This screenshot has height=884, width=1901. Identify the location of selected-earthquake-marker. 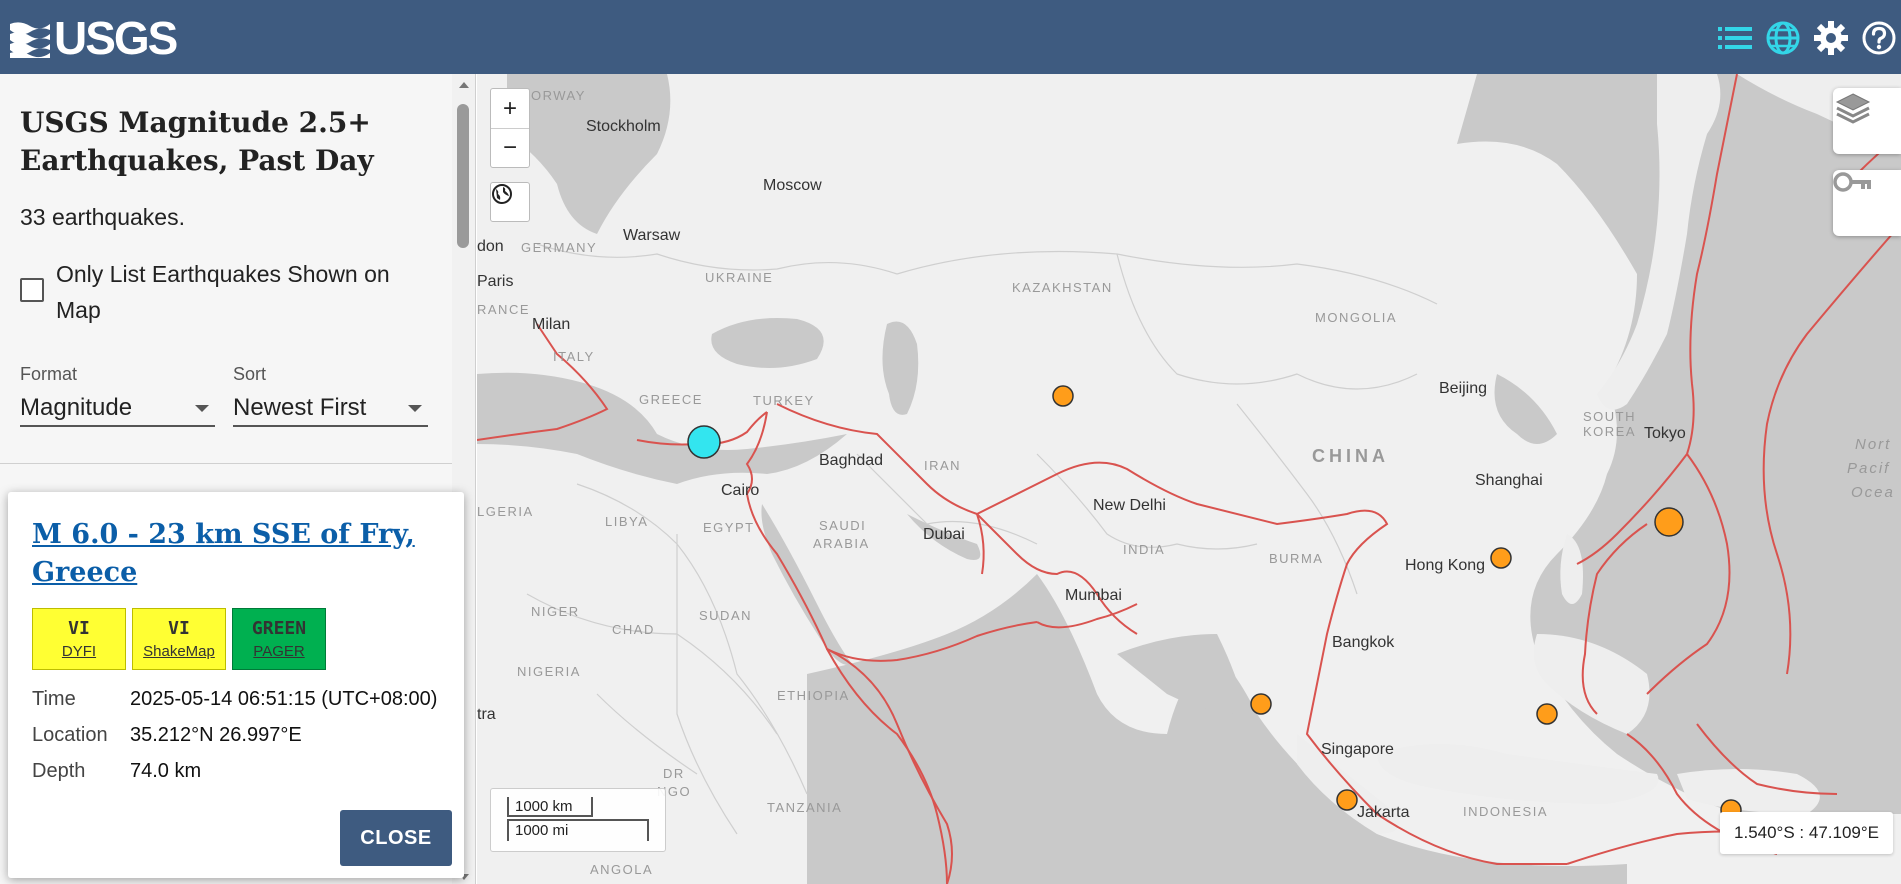
(704, 442).